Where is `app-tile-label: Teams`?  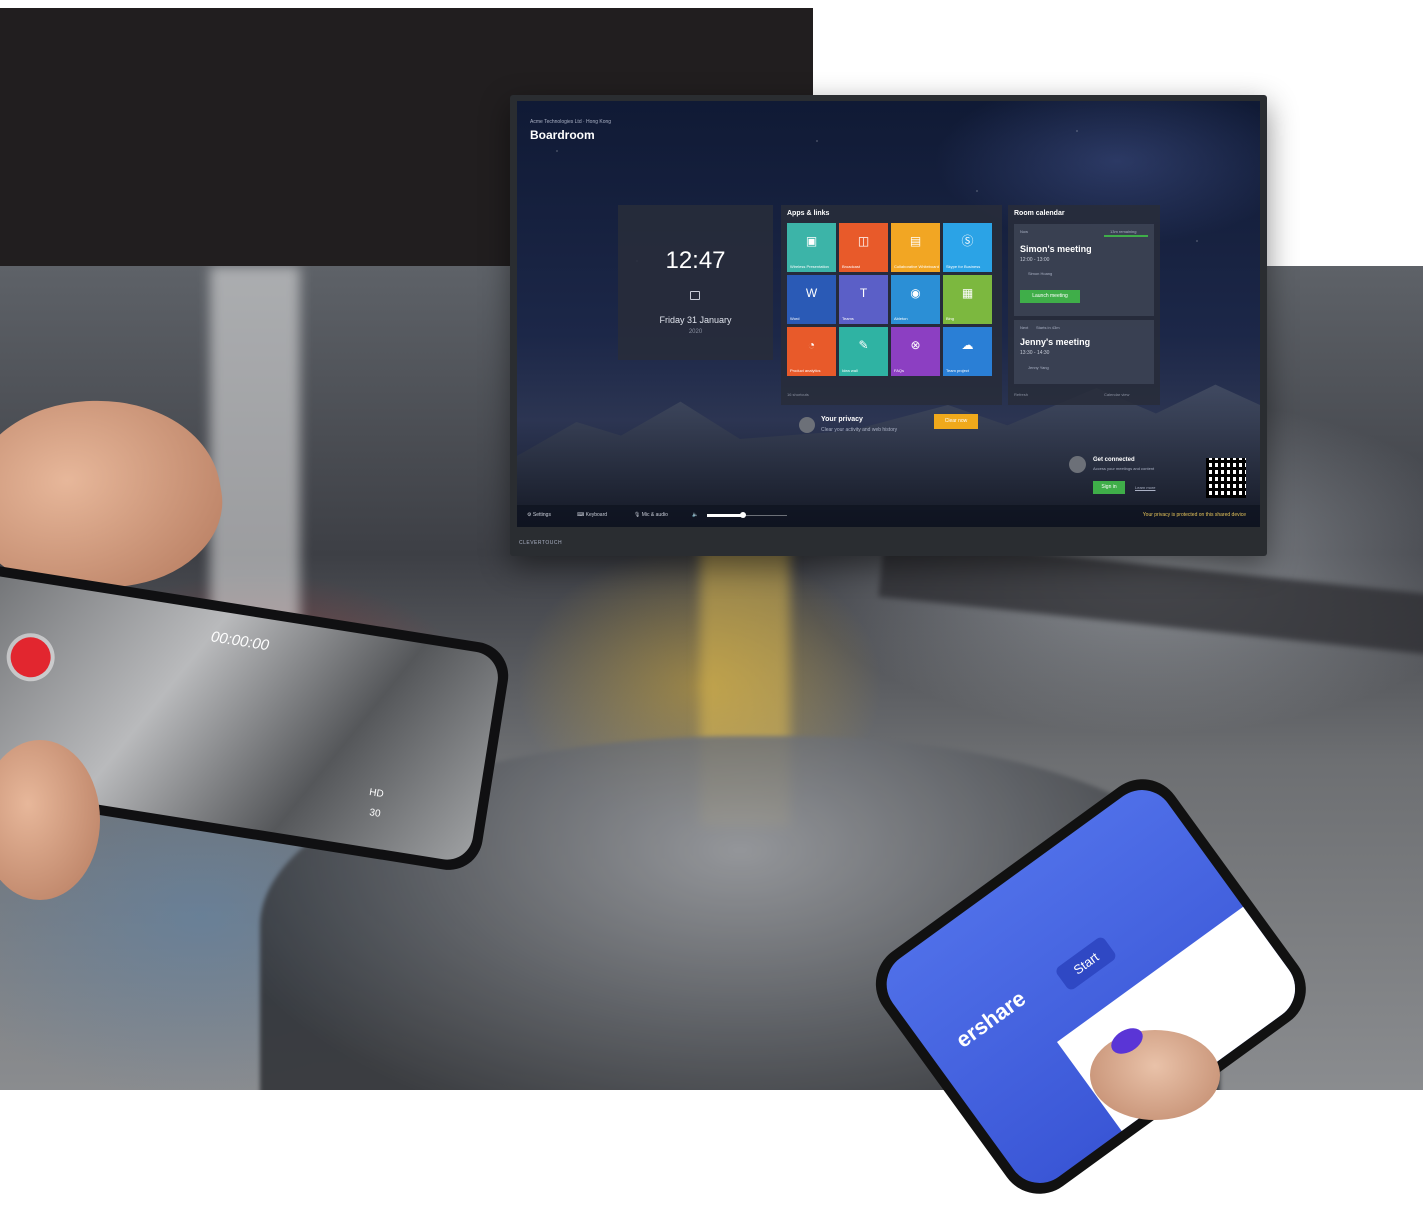 app-tile-label: Teams is located at coordinates (848, 318).